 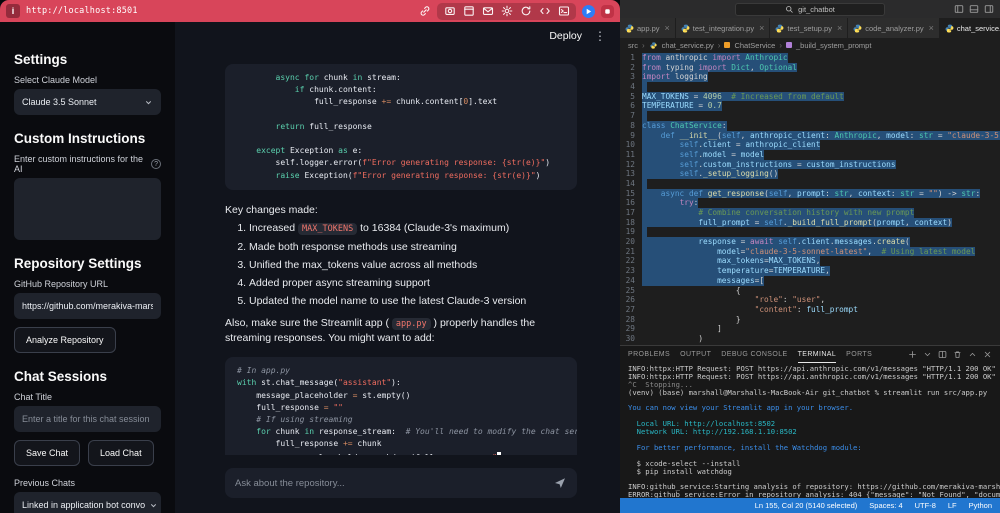 I want to click on analyze-repository-button: Analyze Repository, so click(x=65, y=340).